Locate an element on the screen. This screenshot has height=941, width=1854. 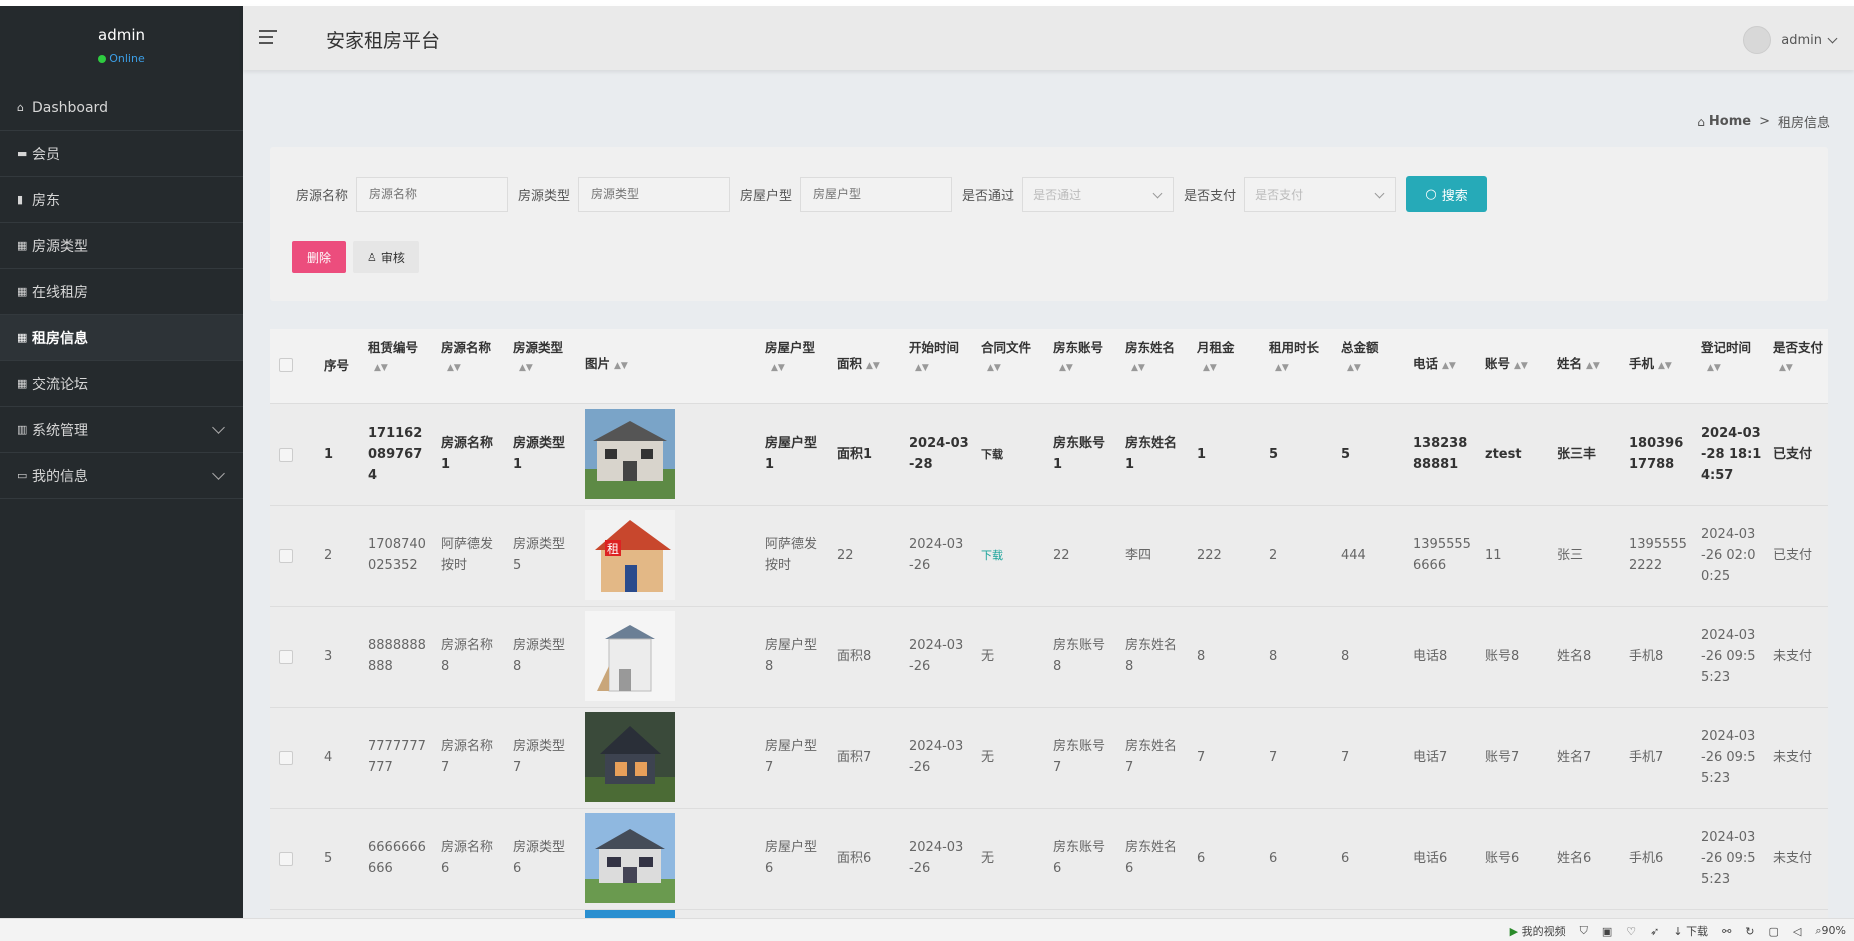
cell-lname: 房东姓名 7 is located at coordinates (1157, 757).